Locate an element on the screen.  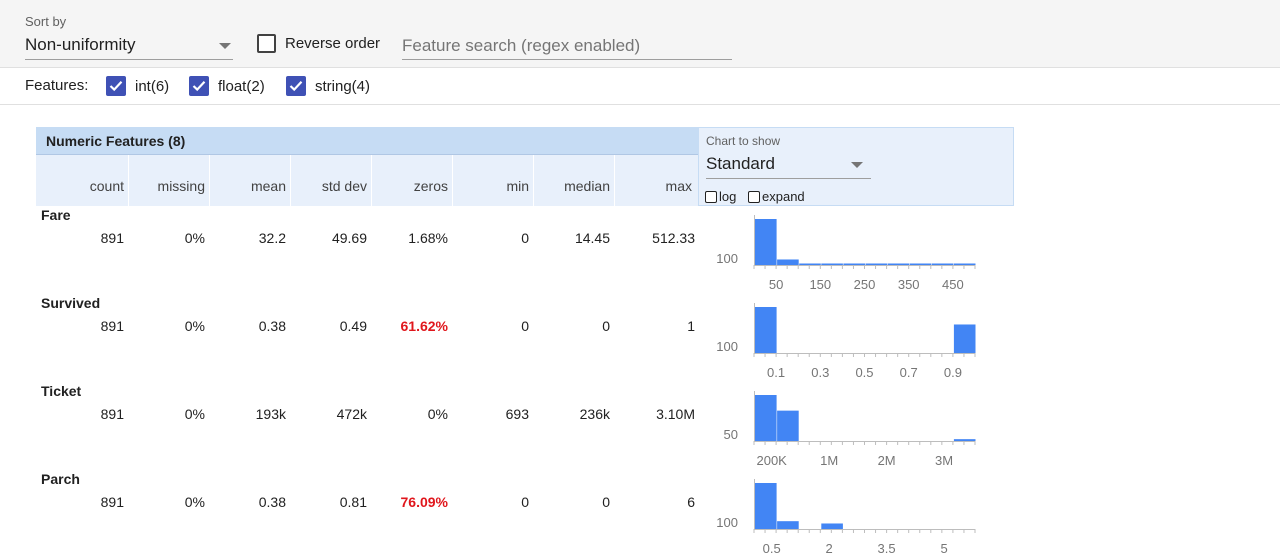
histogram-svg: 100 0.1 0.3 0.5 0.7 0.9 is located at coordinates (846, 341).